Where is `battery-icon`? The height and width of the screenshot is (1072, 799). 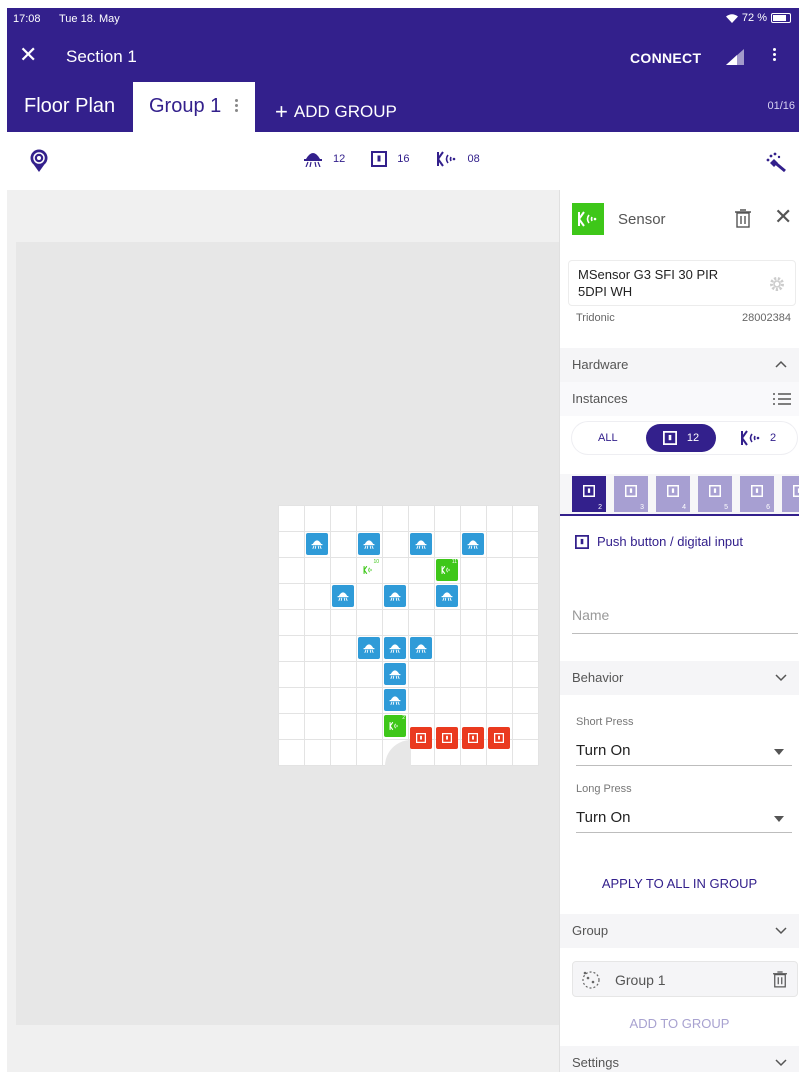
battery-icon is located at coordinates (781, 18).